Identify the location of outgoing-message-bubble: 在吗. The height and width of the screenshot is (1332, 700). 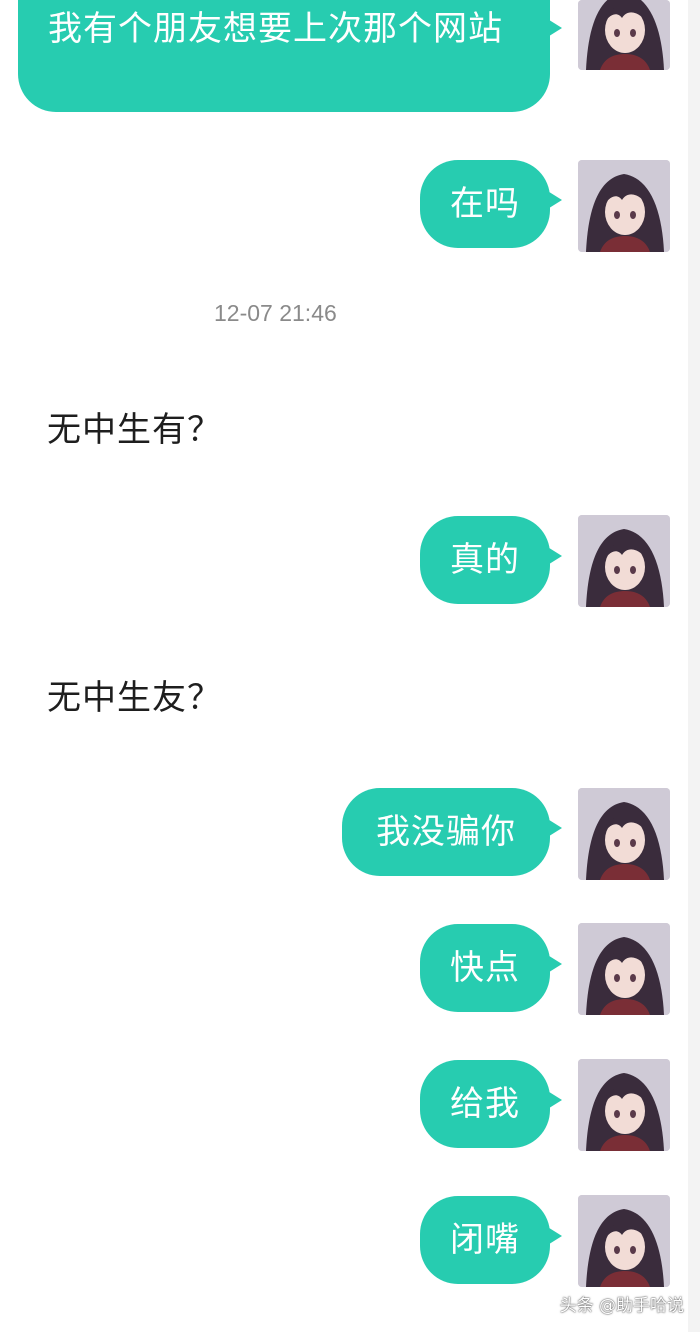
(491, 204).